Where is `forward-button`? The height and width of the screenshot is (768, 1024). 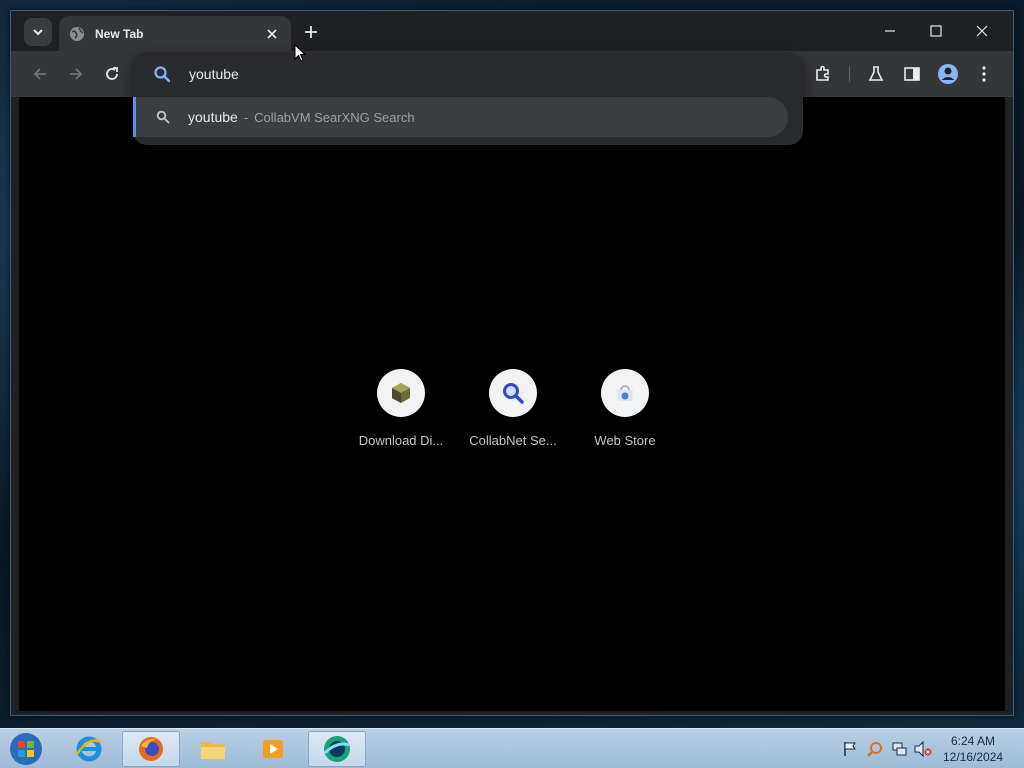 forward-button is located at coordinates (76, 74).